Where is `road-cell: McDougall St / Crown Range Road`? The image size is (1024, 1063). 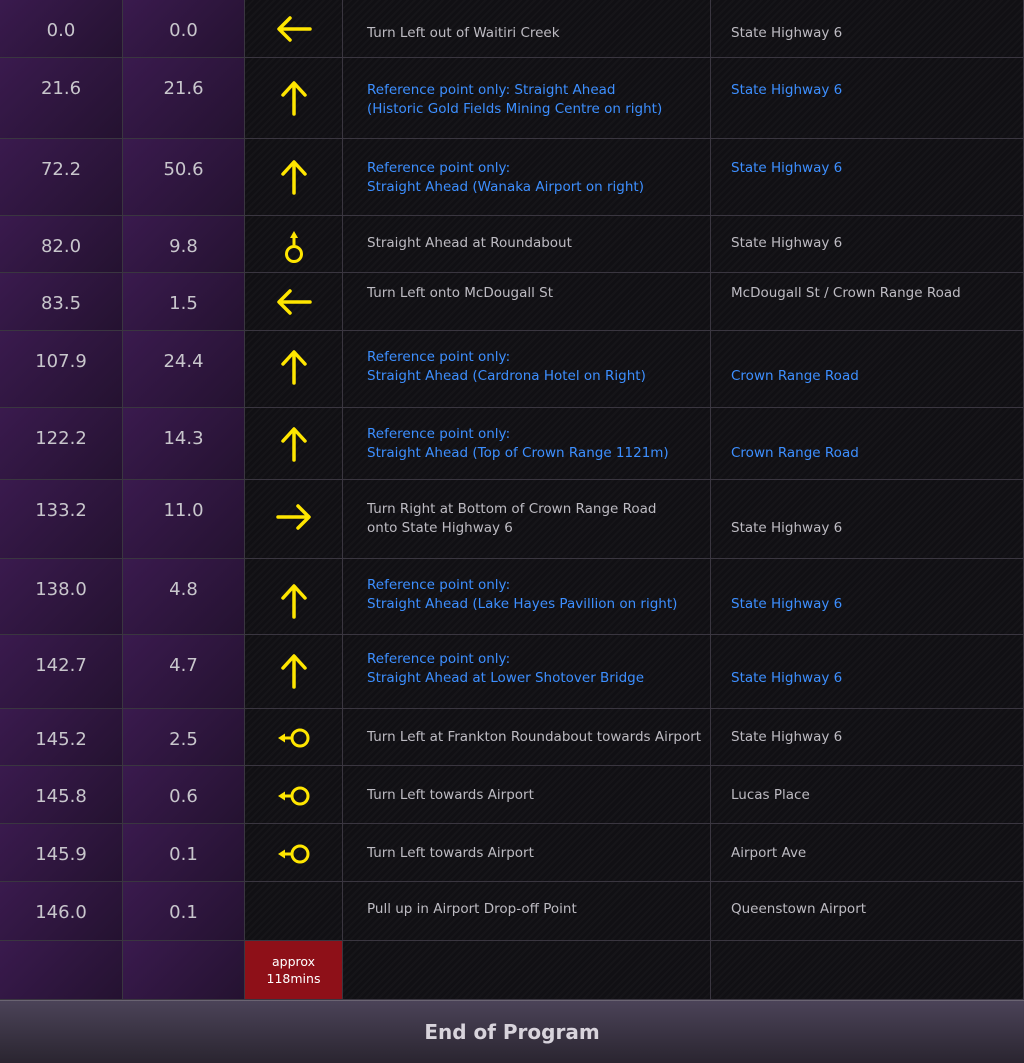
road-cell: McDougall St / Crown Range Road is located at coordinates (867, 302).